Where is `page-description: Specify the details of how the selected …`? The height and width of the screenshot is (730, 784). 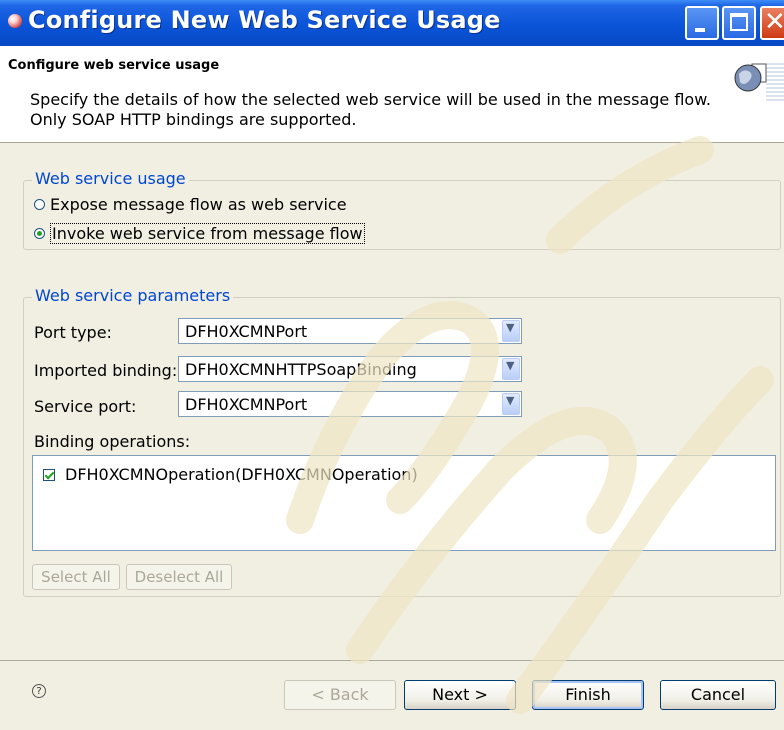 page-description: Specify the details of how the selected … is located at coordinates (370, 110).